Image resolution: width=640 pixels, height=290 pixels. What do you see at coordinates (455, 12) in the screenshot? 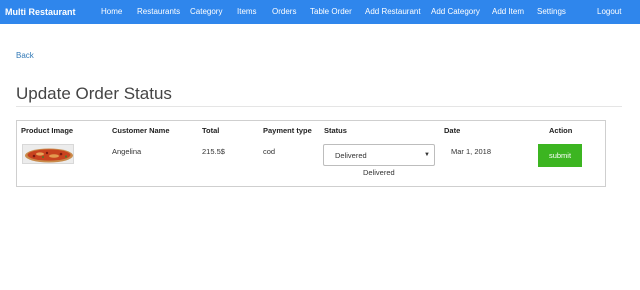
I see `nav-add-category: Add Category` at bounding box center [455, 12].